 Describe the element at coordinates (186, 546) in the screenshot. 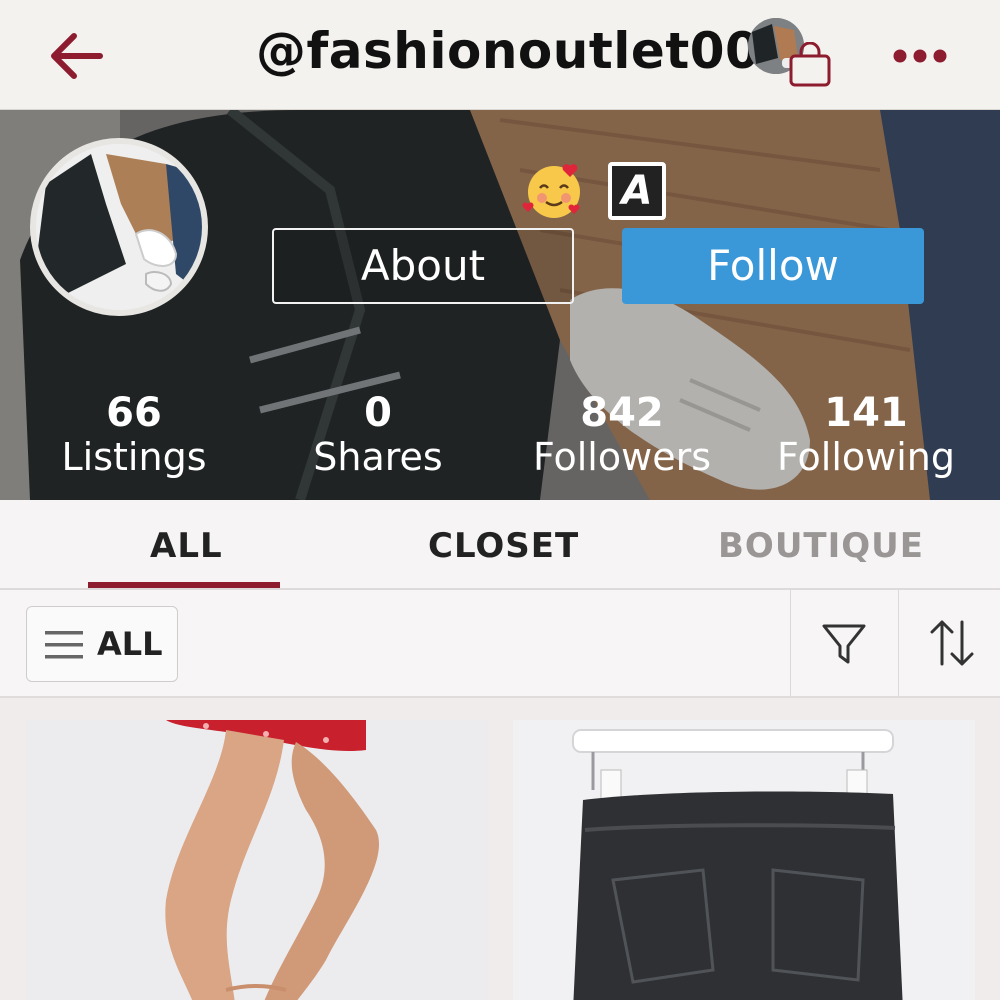

I see `tab-all: ALL` at that location.